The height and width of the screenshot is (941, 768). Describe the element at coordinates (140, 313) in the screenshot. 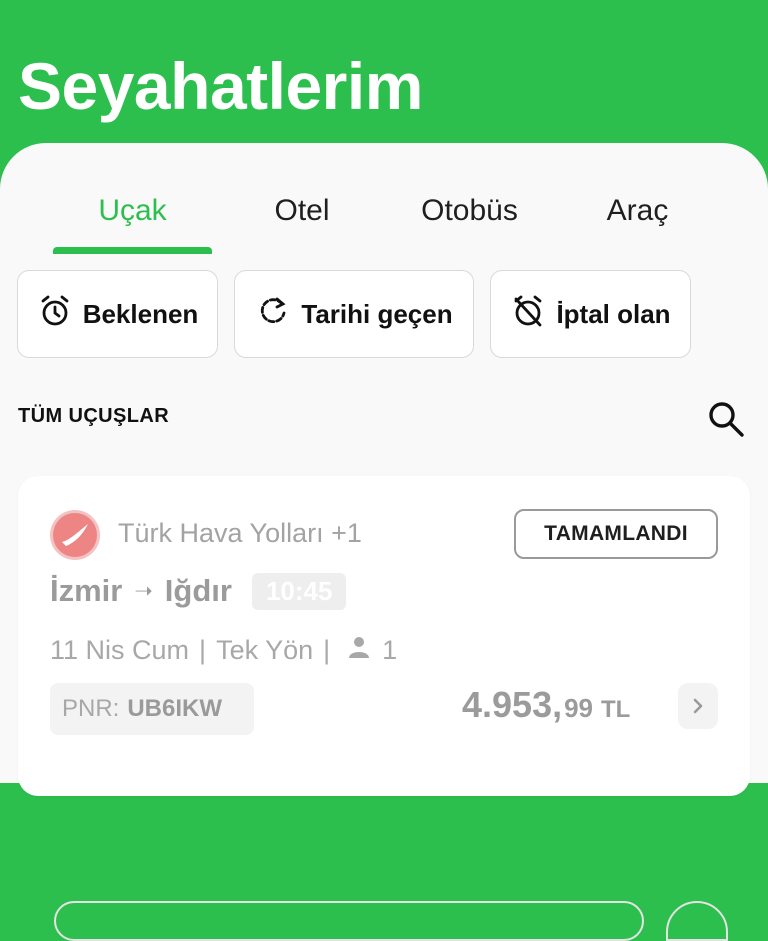

I see `filter-label: Beklenen` at that location.